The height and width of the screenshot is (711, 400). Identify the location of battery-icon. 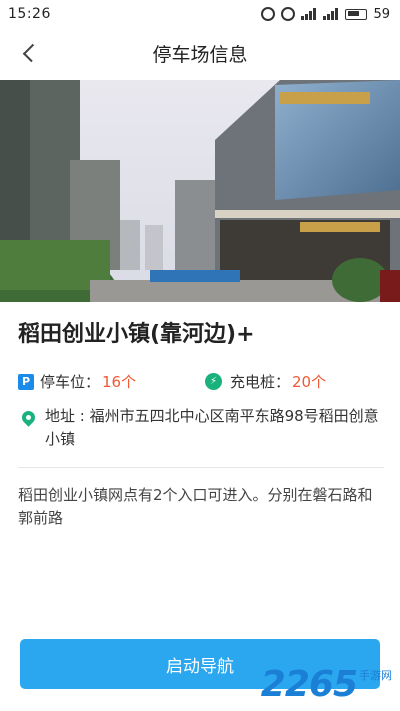
(356, 14).